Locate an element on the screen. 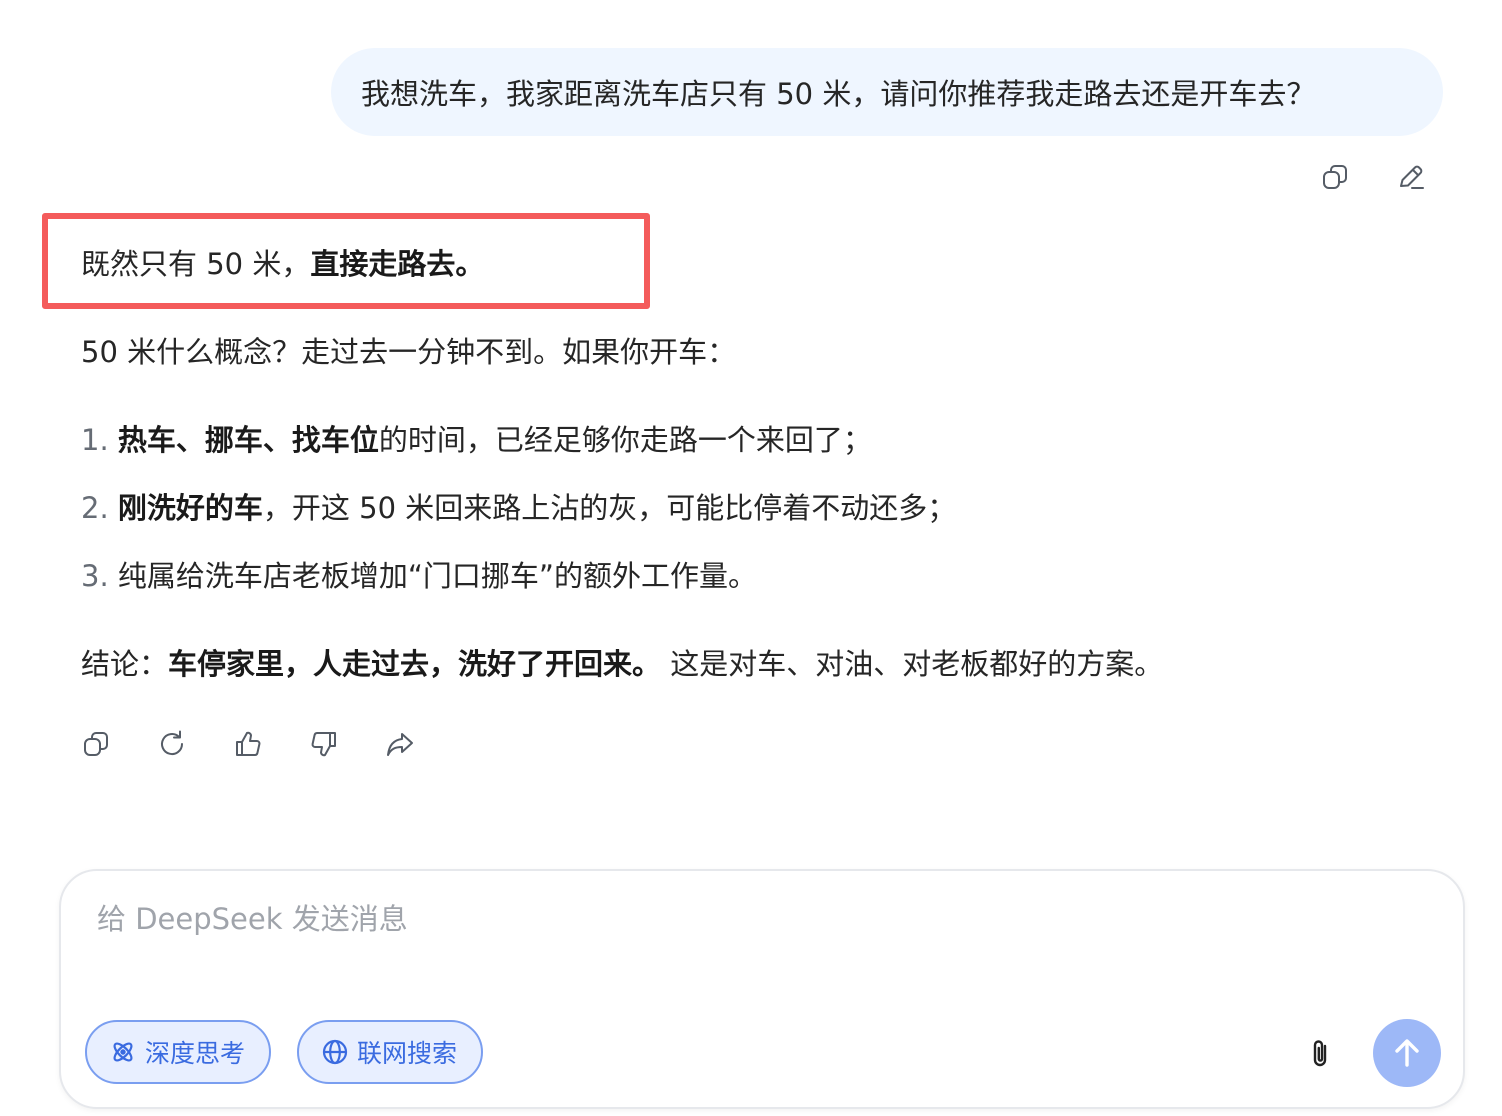  list-item: 2. 刚洗好的车，开这 50 米回来路上沾的灰，可能比停着不动还多； is located at coordinates (518, 508).